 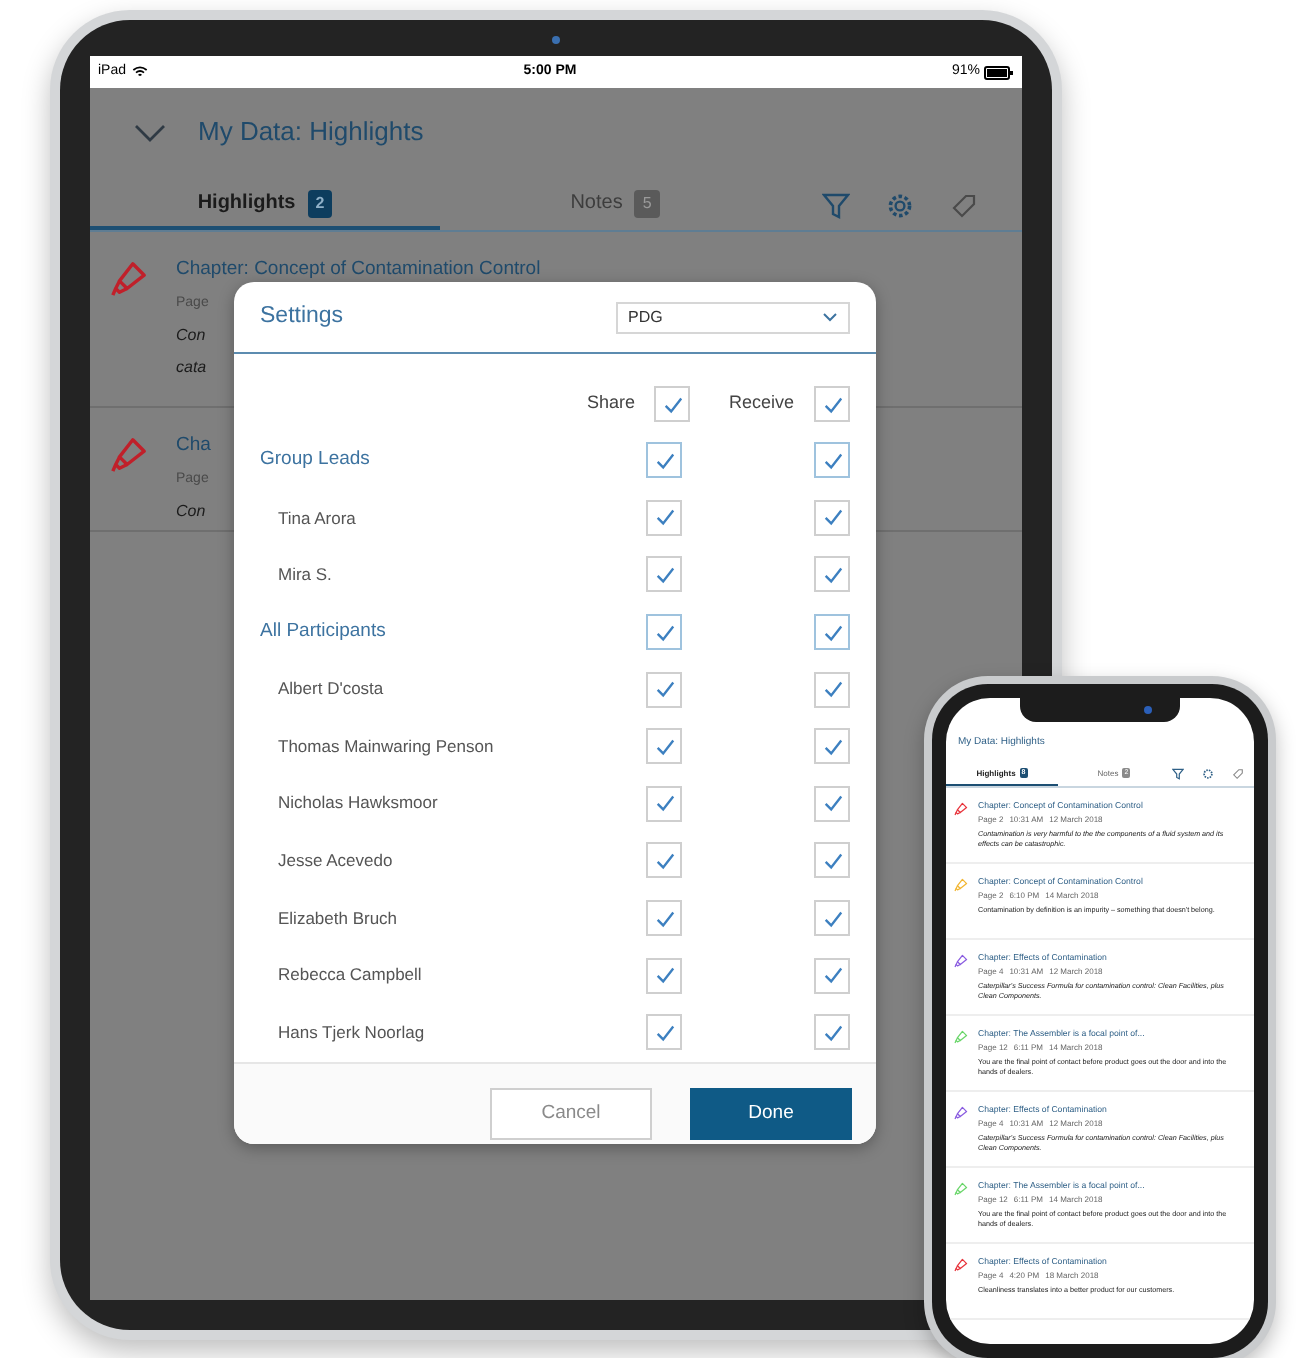 I want to click on participant-name: Hans Tjerk Noorlag, so click(x=351, y=1032).